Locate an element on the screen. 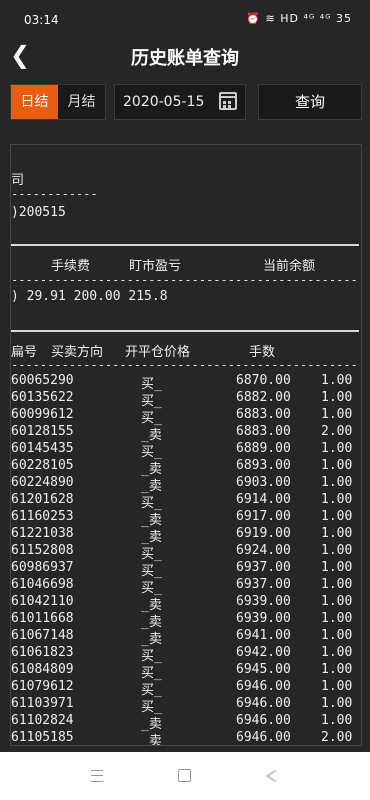 The image size is (370, 800). table-row: 60224890 _卖 6903.00 1.00 is located at coordinates (186, 484).